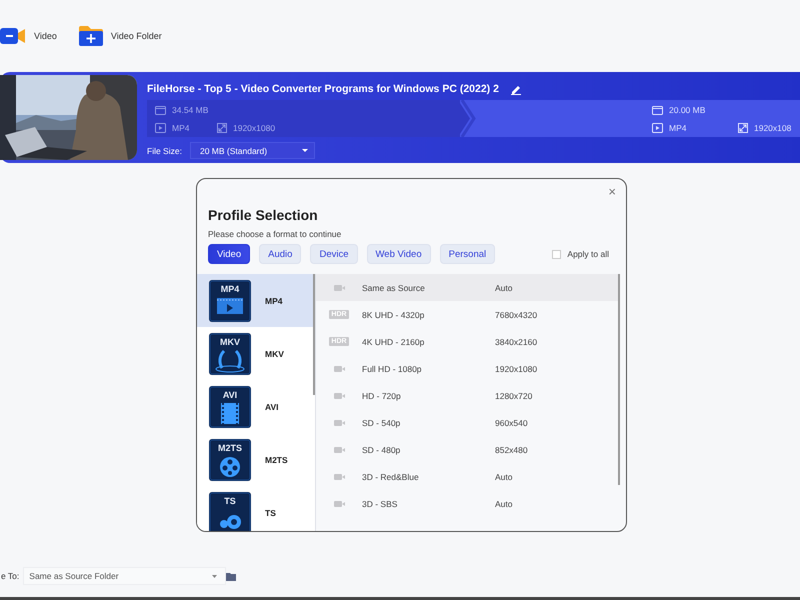 Image resolution: width=800 pixels, height=600 pixels. I want to click on format-tab: Video, so click(229, 254).